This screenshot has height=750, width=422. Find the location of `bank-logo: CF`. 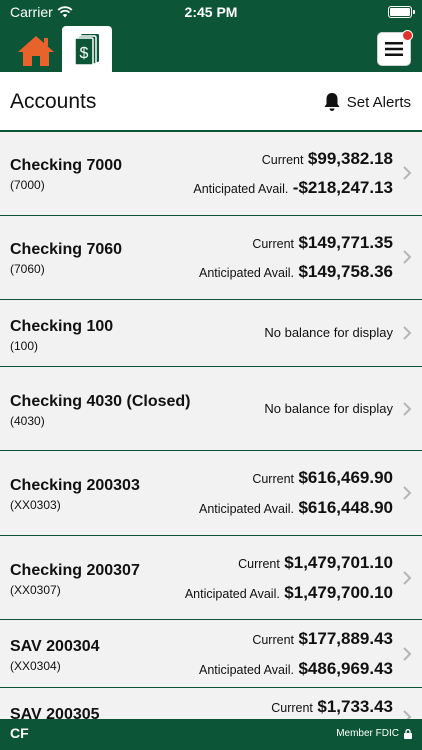

bank-logo: CF is located at coordinates (19, 733).